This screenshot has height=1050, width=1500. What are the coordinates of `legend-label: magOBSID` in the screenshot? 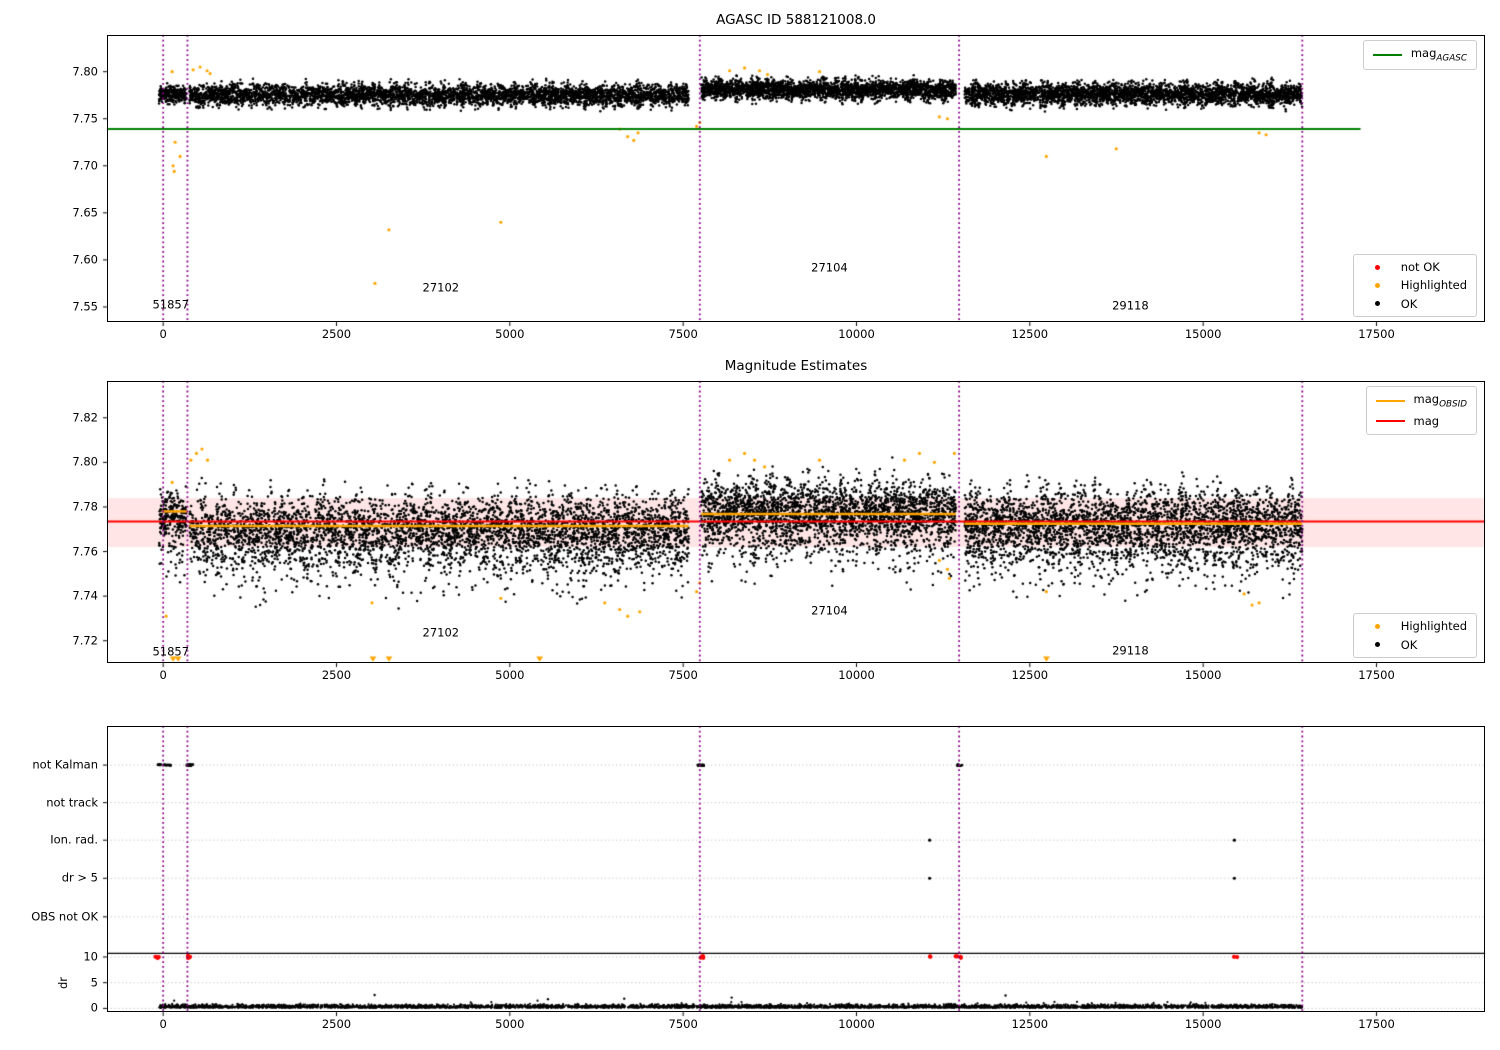 It's located at (1440, 401).